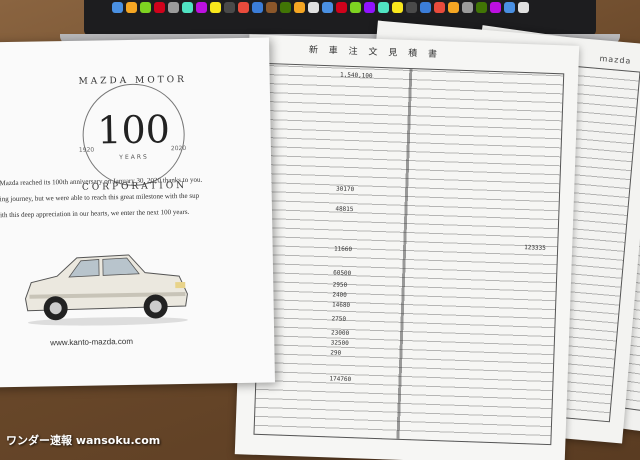 The image size is (640, 460). I want to click on emblem-top-text: MAZDA MOTOR, so click(132, 80).